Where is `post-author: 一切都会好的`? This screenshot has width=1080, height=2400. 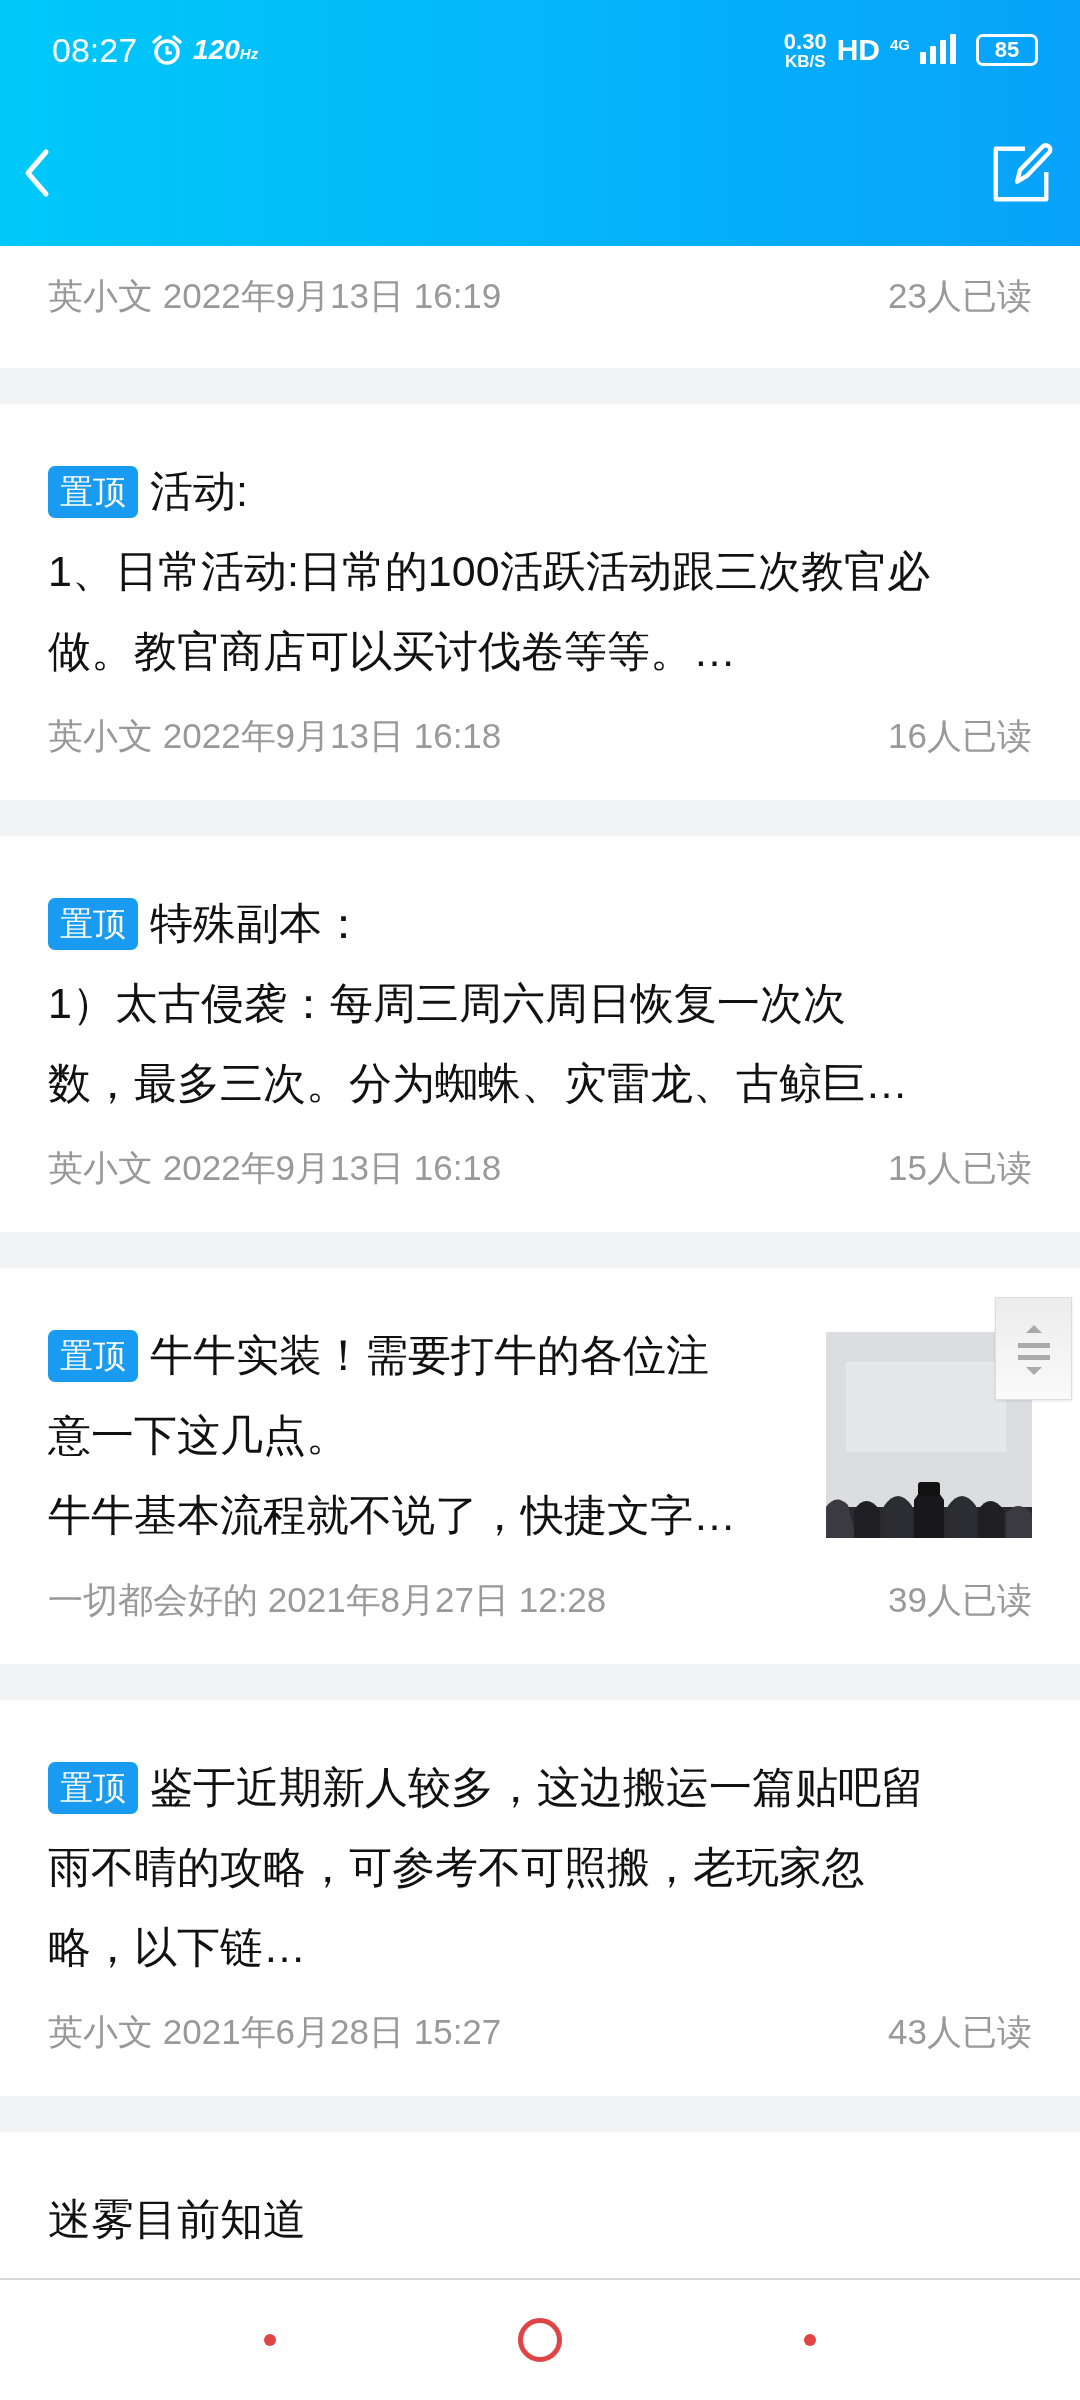
post-author: 一切都会好的 is located at coordinates (153, 1599).